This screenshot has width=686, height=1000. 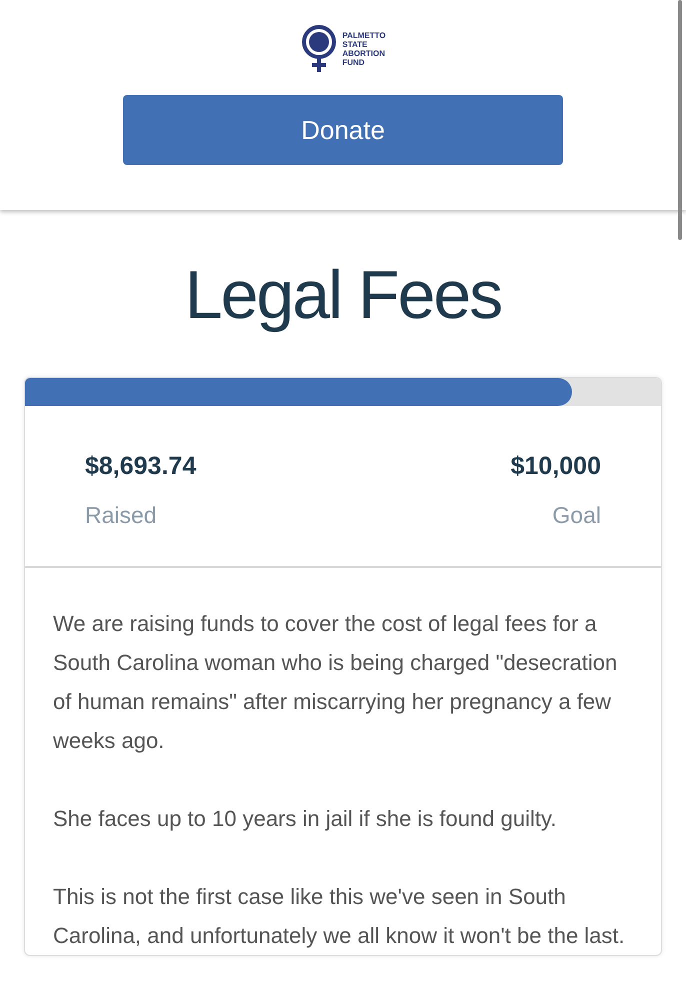 What do you see at coordinates (335, 682) in the screenshot?
I see `description-paragraph: We are raising funds to cover the cost of legal fees for a South Carolina woman who is being charged "desecration of human remains" after miscarrying her pregnancy a few weeks ago.` at bounding box center [335, 682].